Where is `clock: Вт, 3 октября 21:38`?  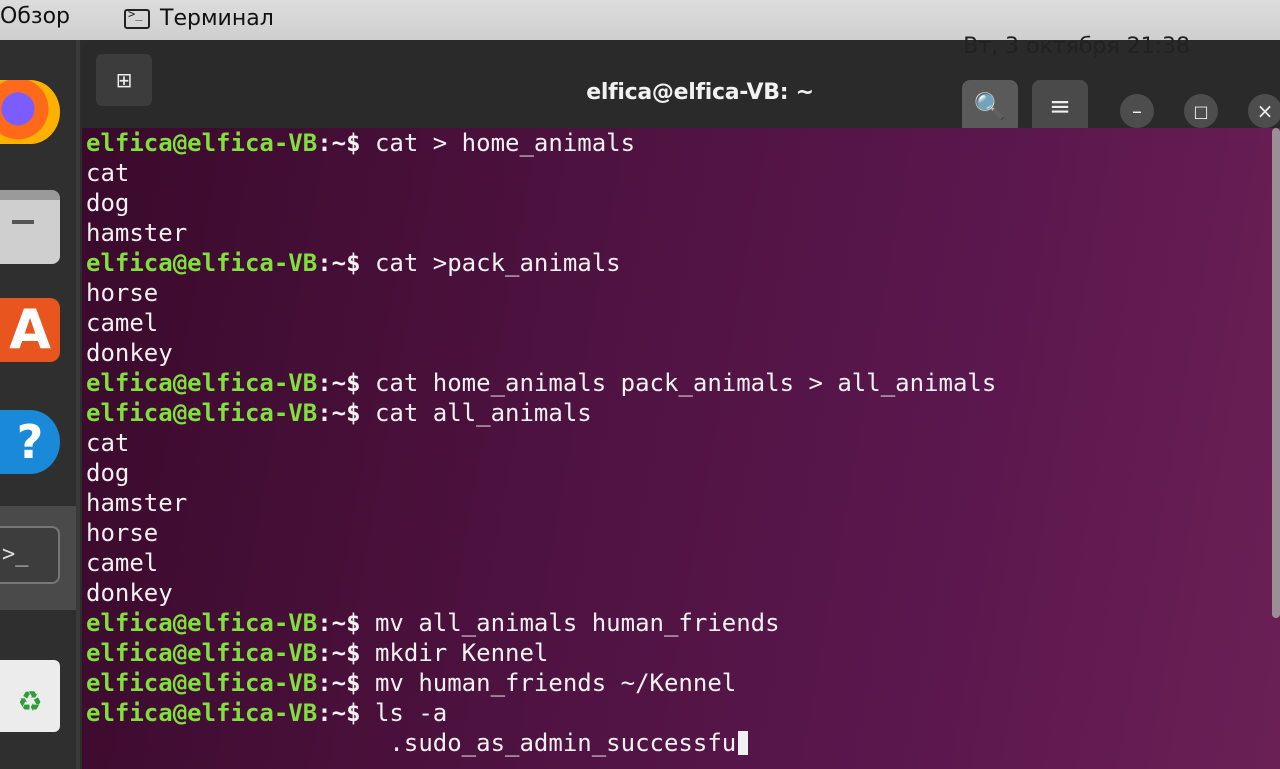
clock: Вт, 3 октября 21:38 is located at coordinates (1076, 46).